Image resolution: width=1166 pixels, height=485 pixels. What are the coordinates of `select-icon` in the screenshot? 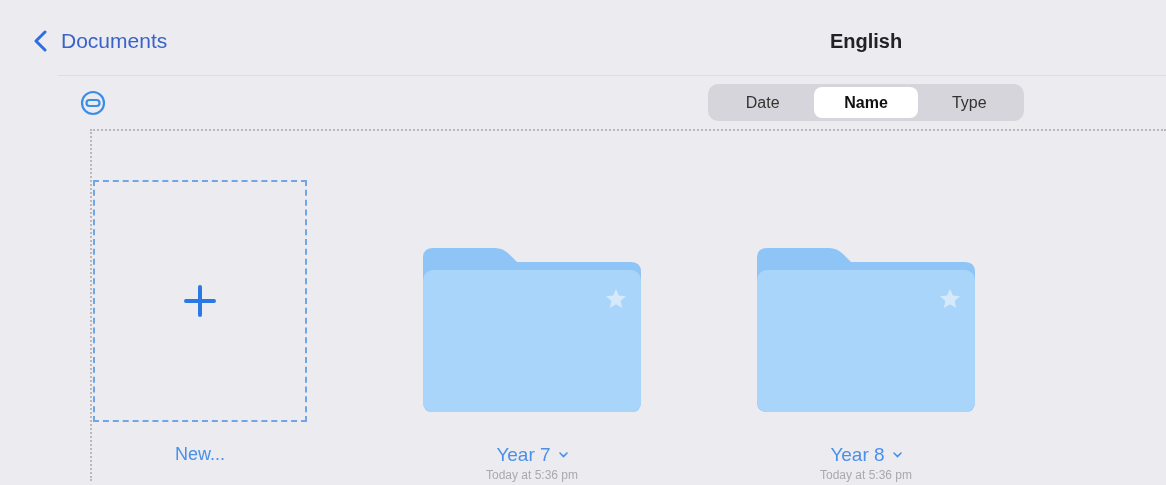 It's located at (93, 102).